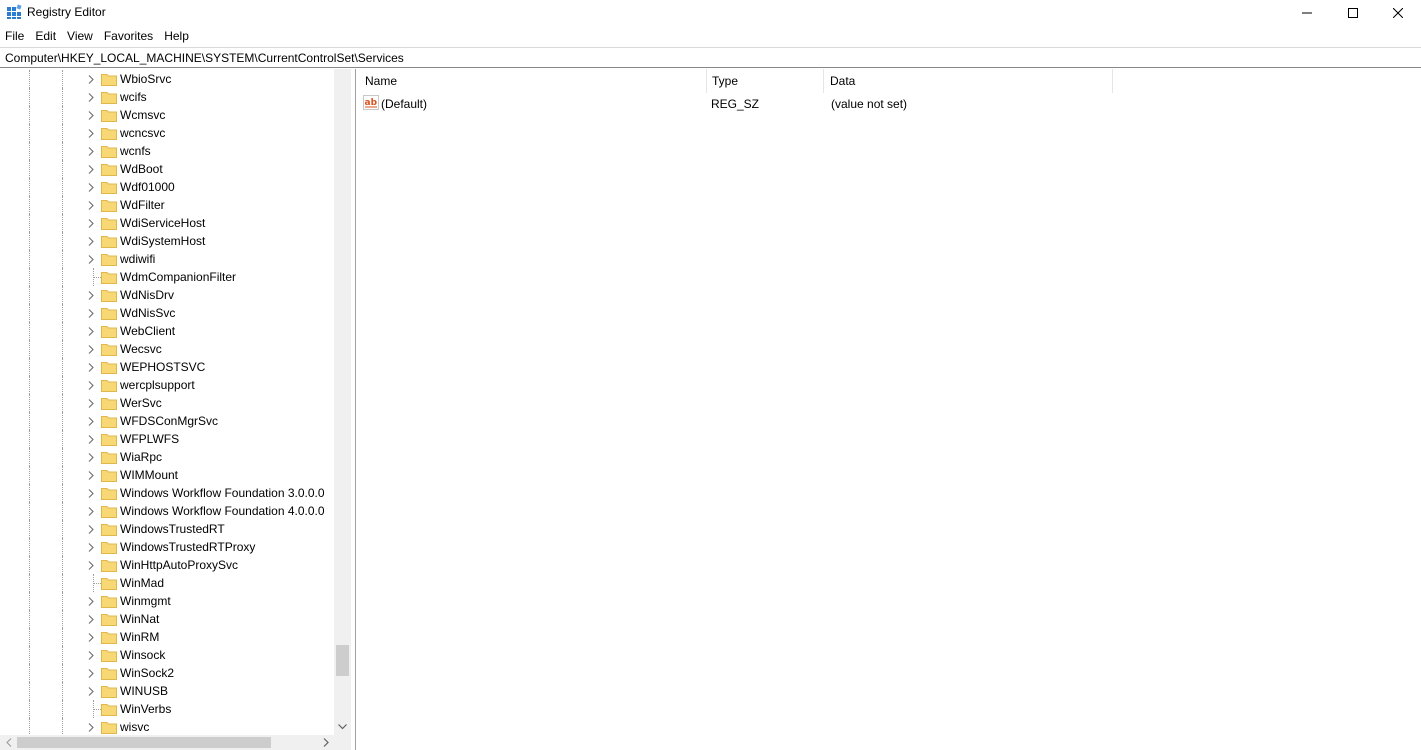  Describe the element at coordinates (167, 601) in the screenshot. I see `tree-item: Winmgmt` at that location.